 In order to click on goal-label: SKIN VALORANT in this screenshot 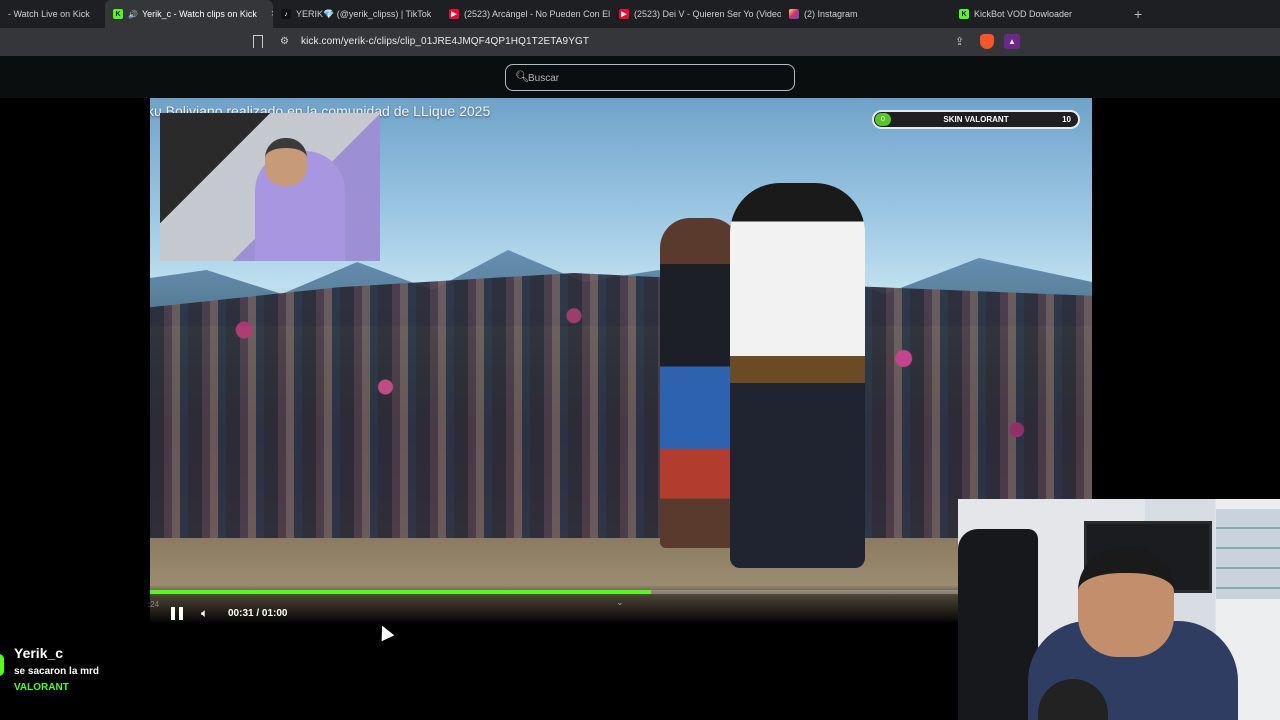, I will do `click(976, 119)`.